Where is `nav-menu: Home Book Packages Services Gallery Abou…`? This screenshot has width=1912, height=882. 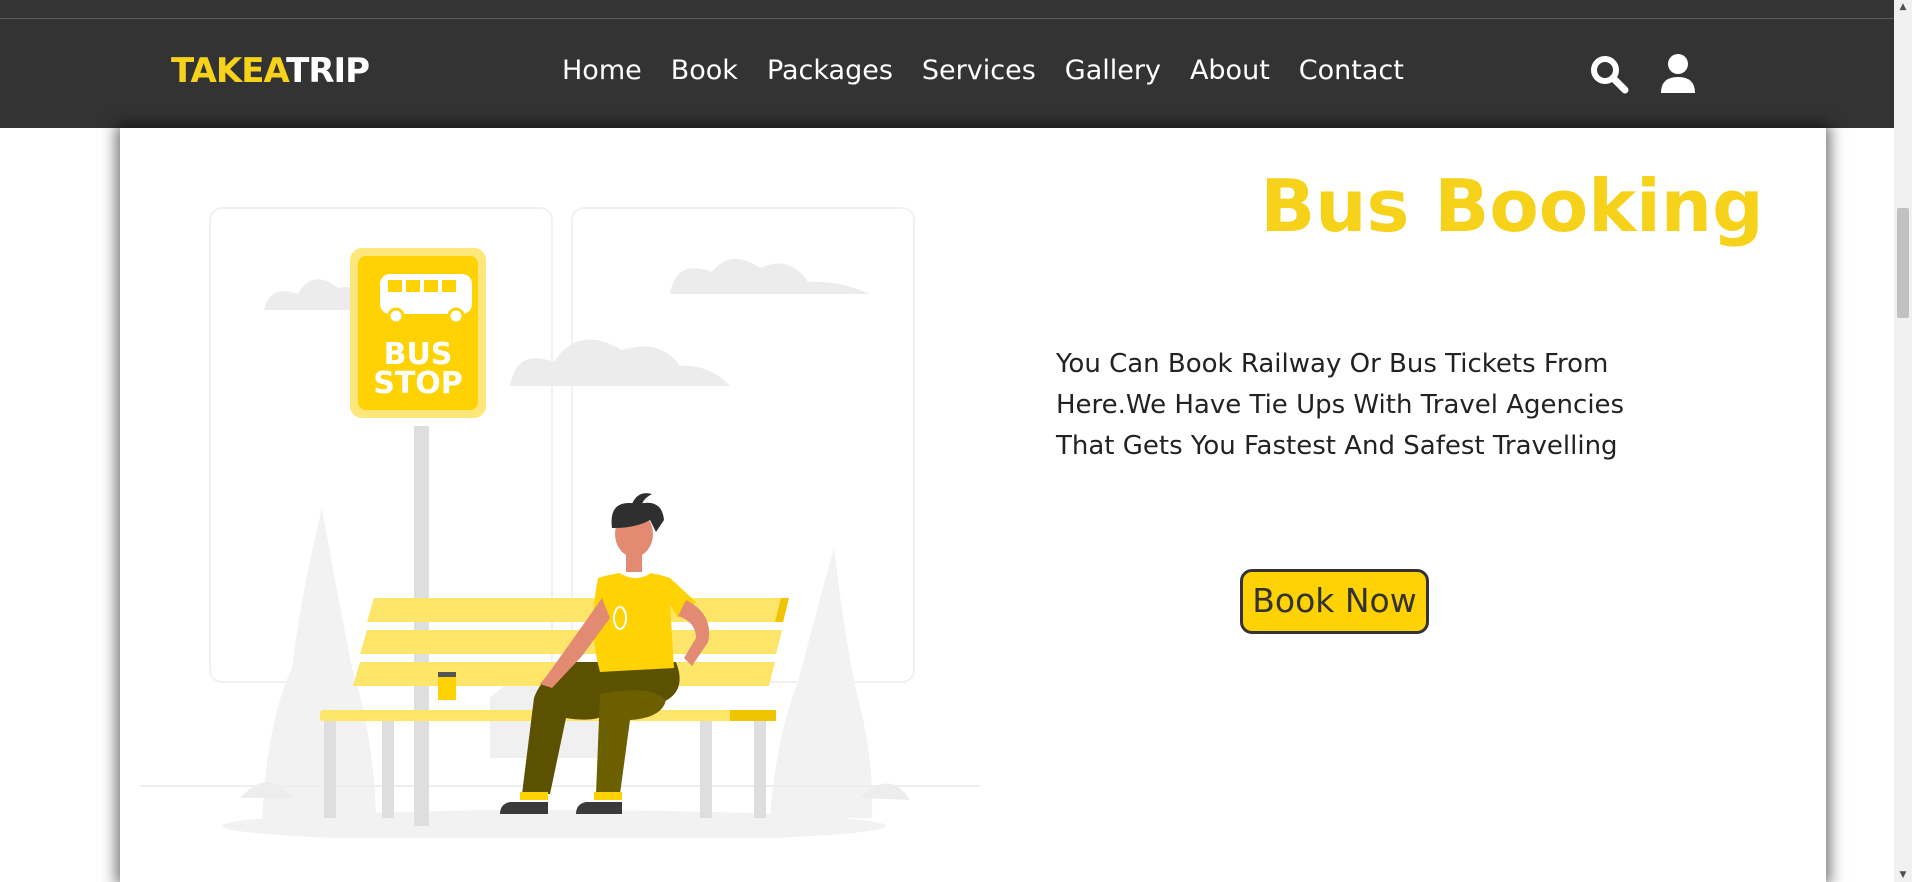
nav-menu: Home Book Packages Services Gallery Abou… is located at coordinates (983, 71).